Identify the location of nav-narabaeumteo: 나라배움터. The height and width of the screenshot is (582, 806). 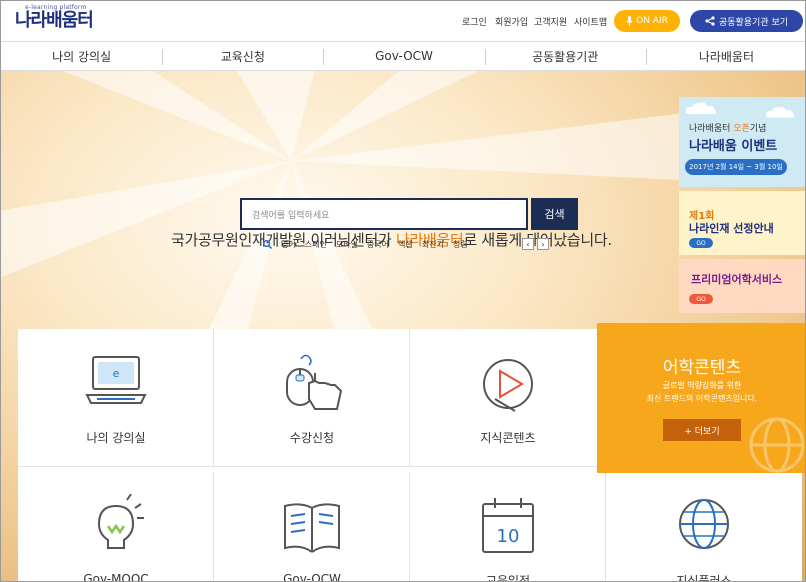
(725, 56).